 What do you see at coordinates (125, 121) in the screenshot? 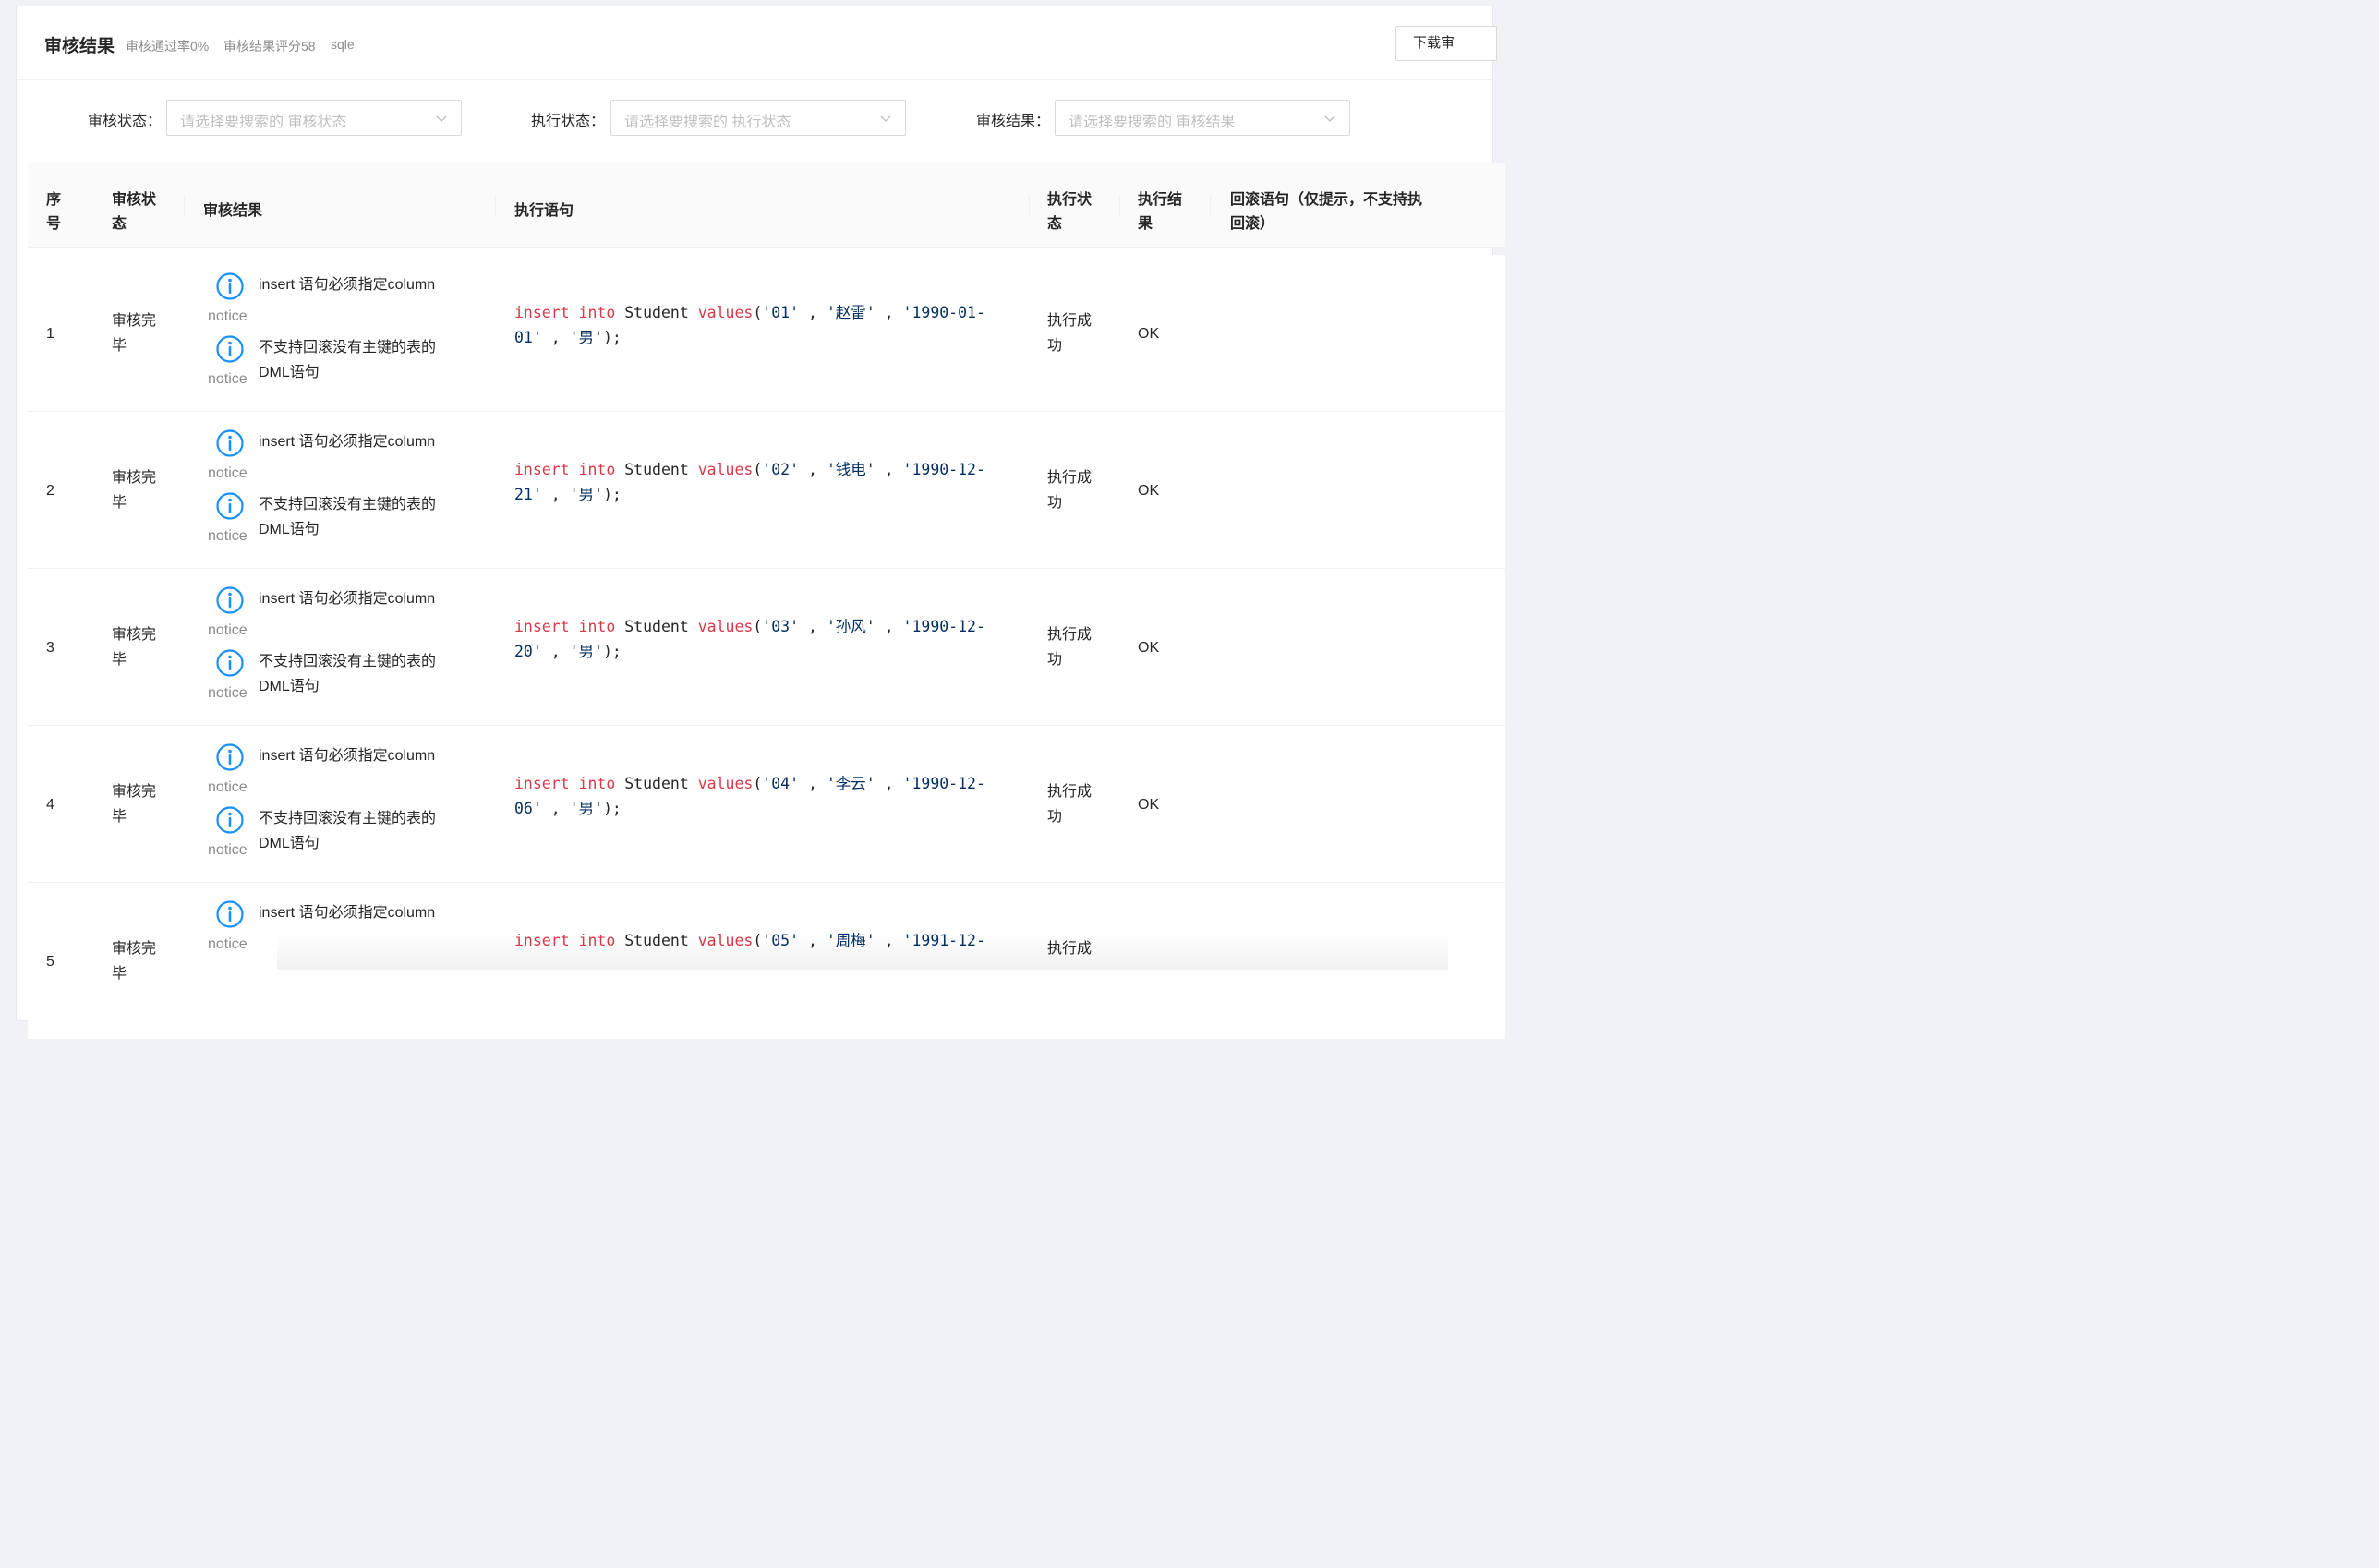
I see `filter-label-audit-status: 审核状态：` at bounding box center [125, 121].